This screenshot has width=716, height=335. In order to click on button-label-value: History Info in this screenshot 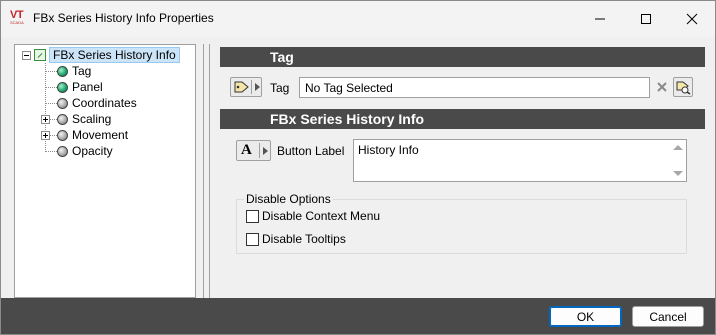, I will do `click(388, 150)`.